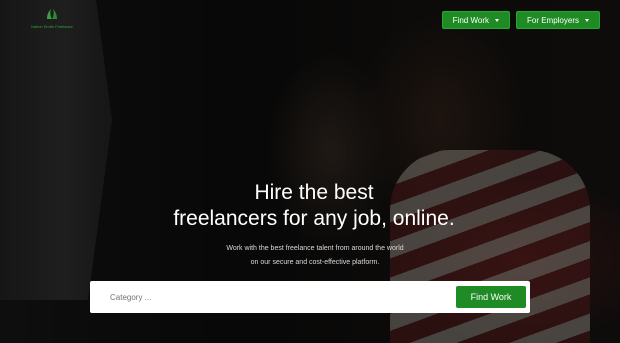 This screenshot has height=343, width=620. Describe the element at coordinates (314, 192) in the screenshot. I see `hero-title-line1: Hire the best` at that location.